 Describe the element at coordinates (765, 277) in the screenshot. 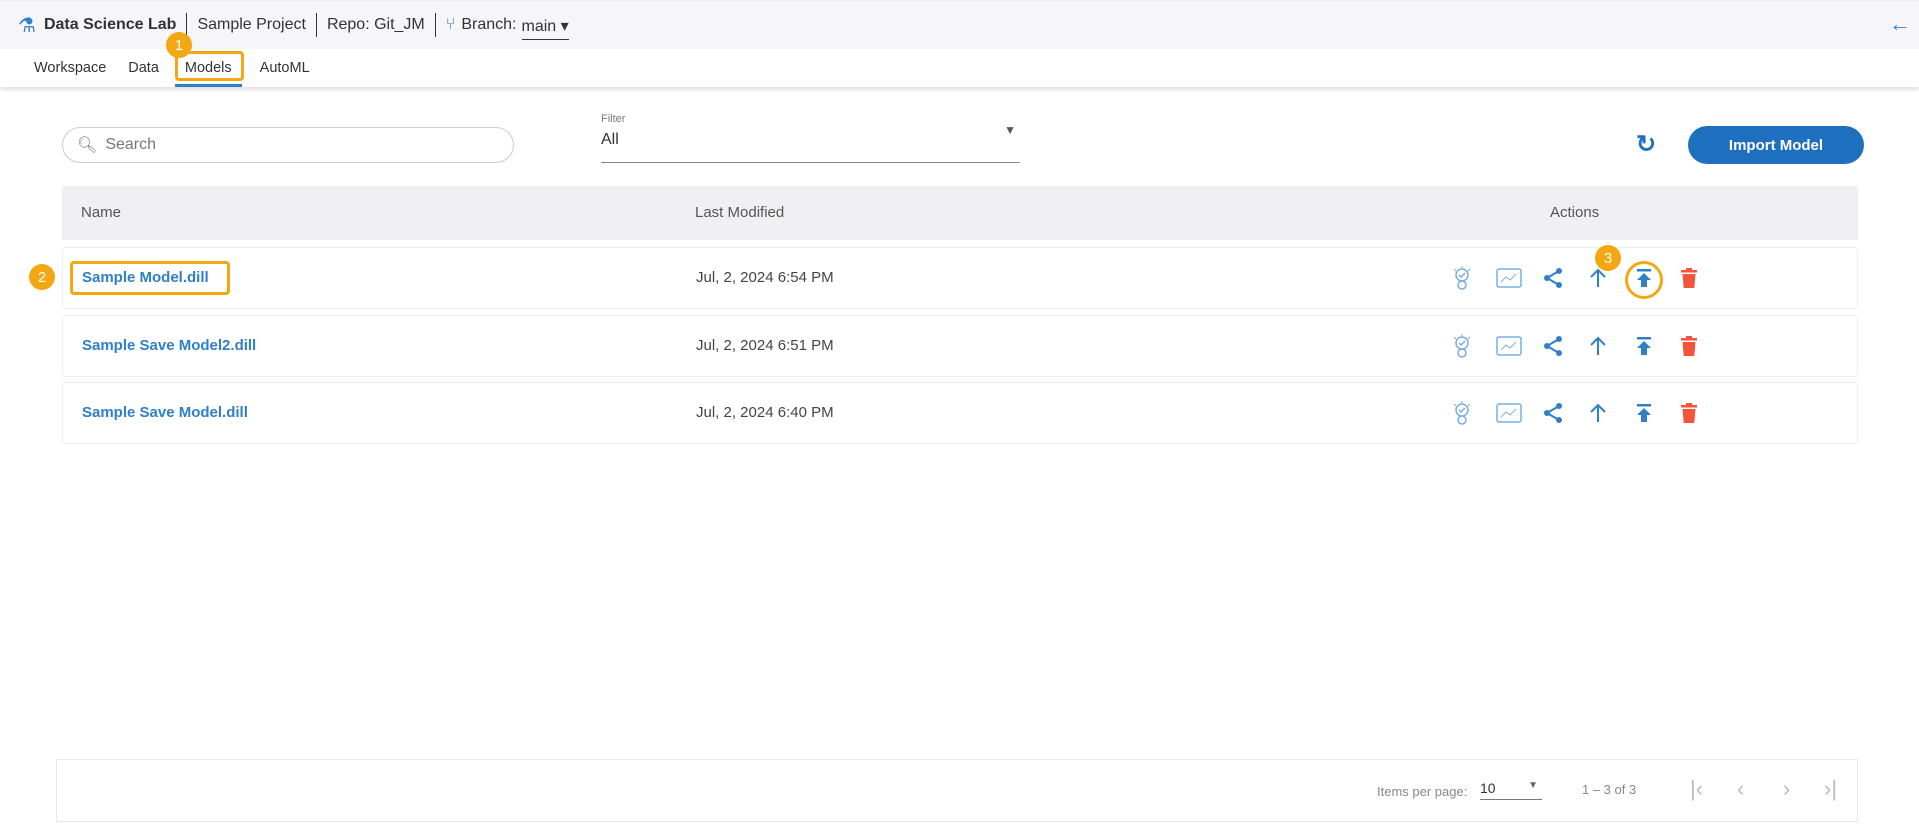

I see `last-modified: Jul, 2, 2024 6:54 PM` at that location.